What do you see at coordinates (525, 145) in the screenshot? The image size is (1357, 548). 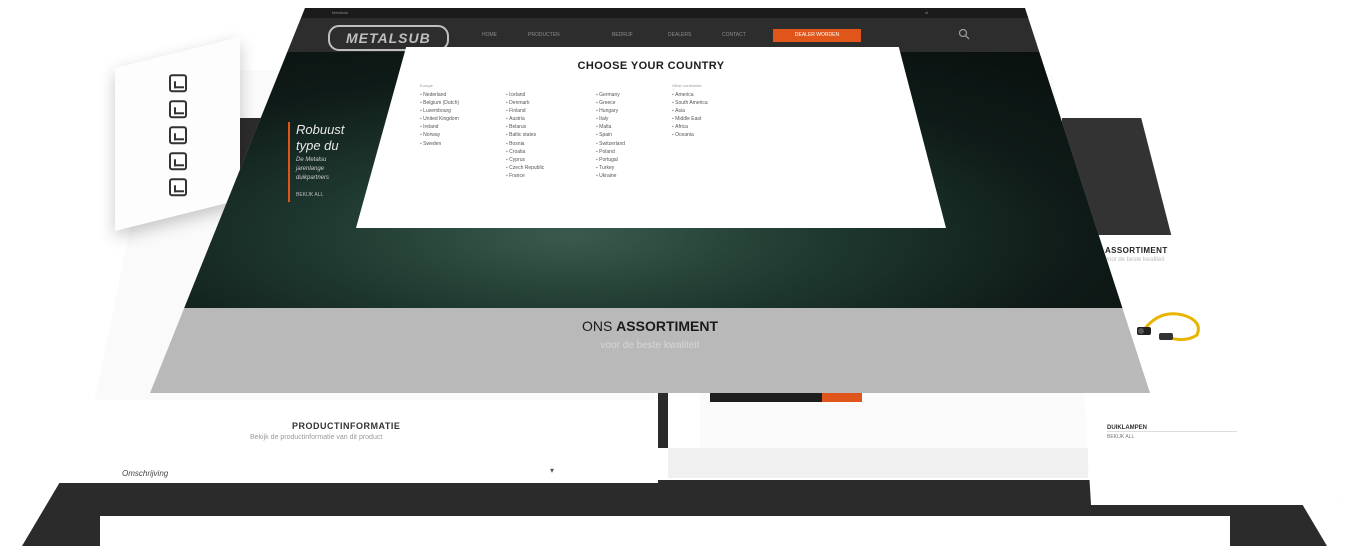 I see `country-option: Bosnia` at bounding box center [525, 145].